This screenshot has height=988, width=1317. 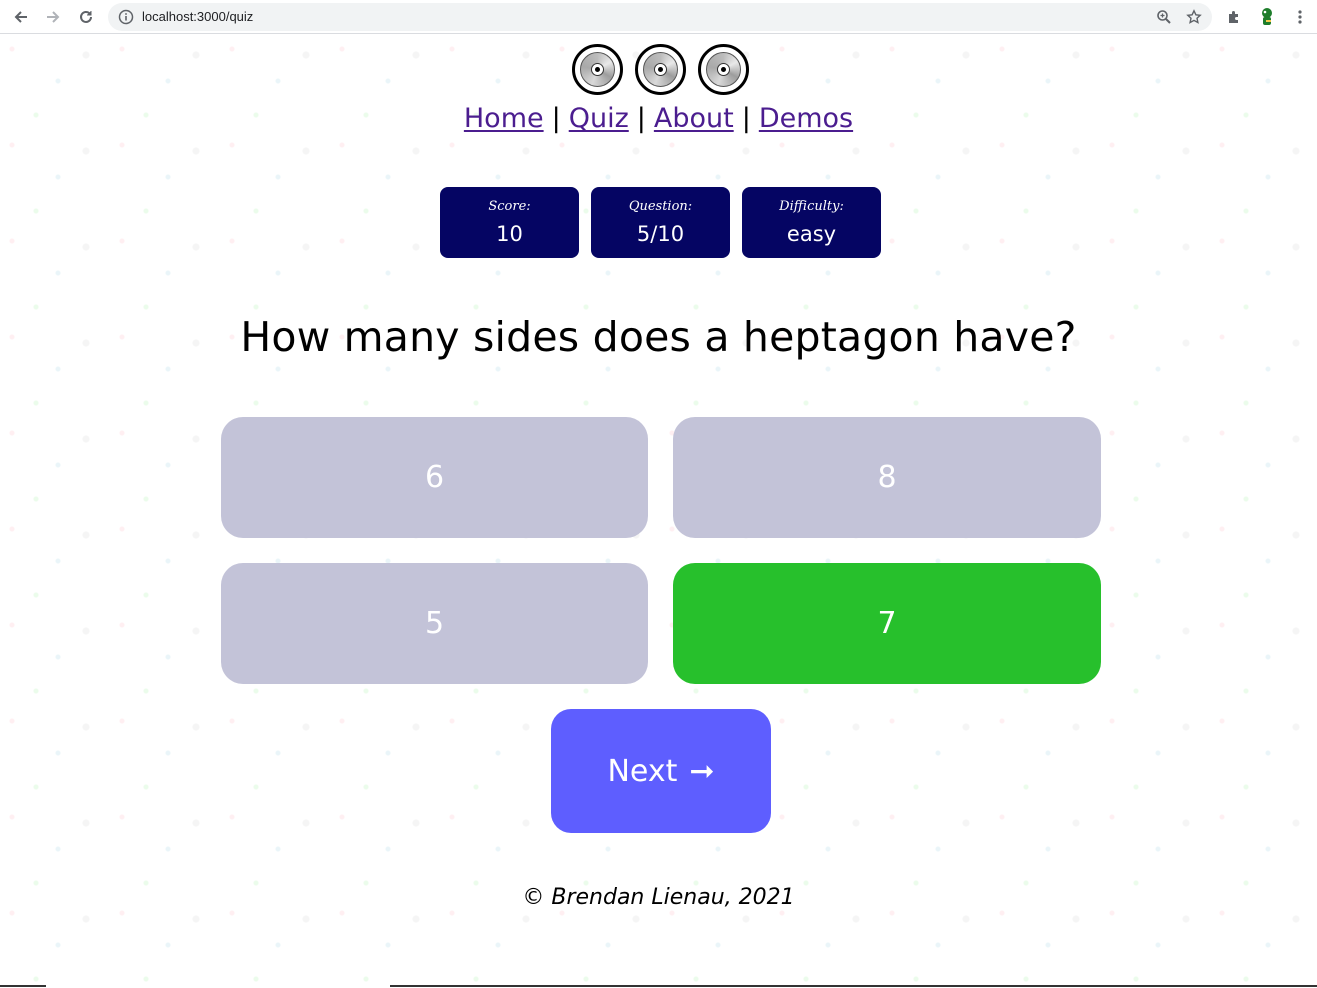 I want to click on zoom-icon, so click(x=1164, y=19).